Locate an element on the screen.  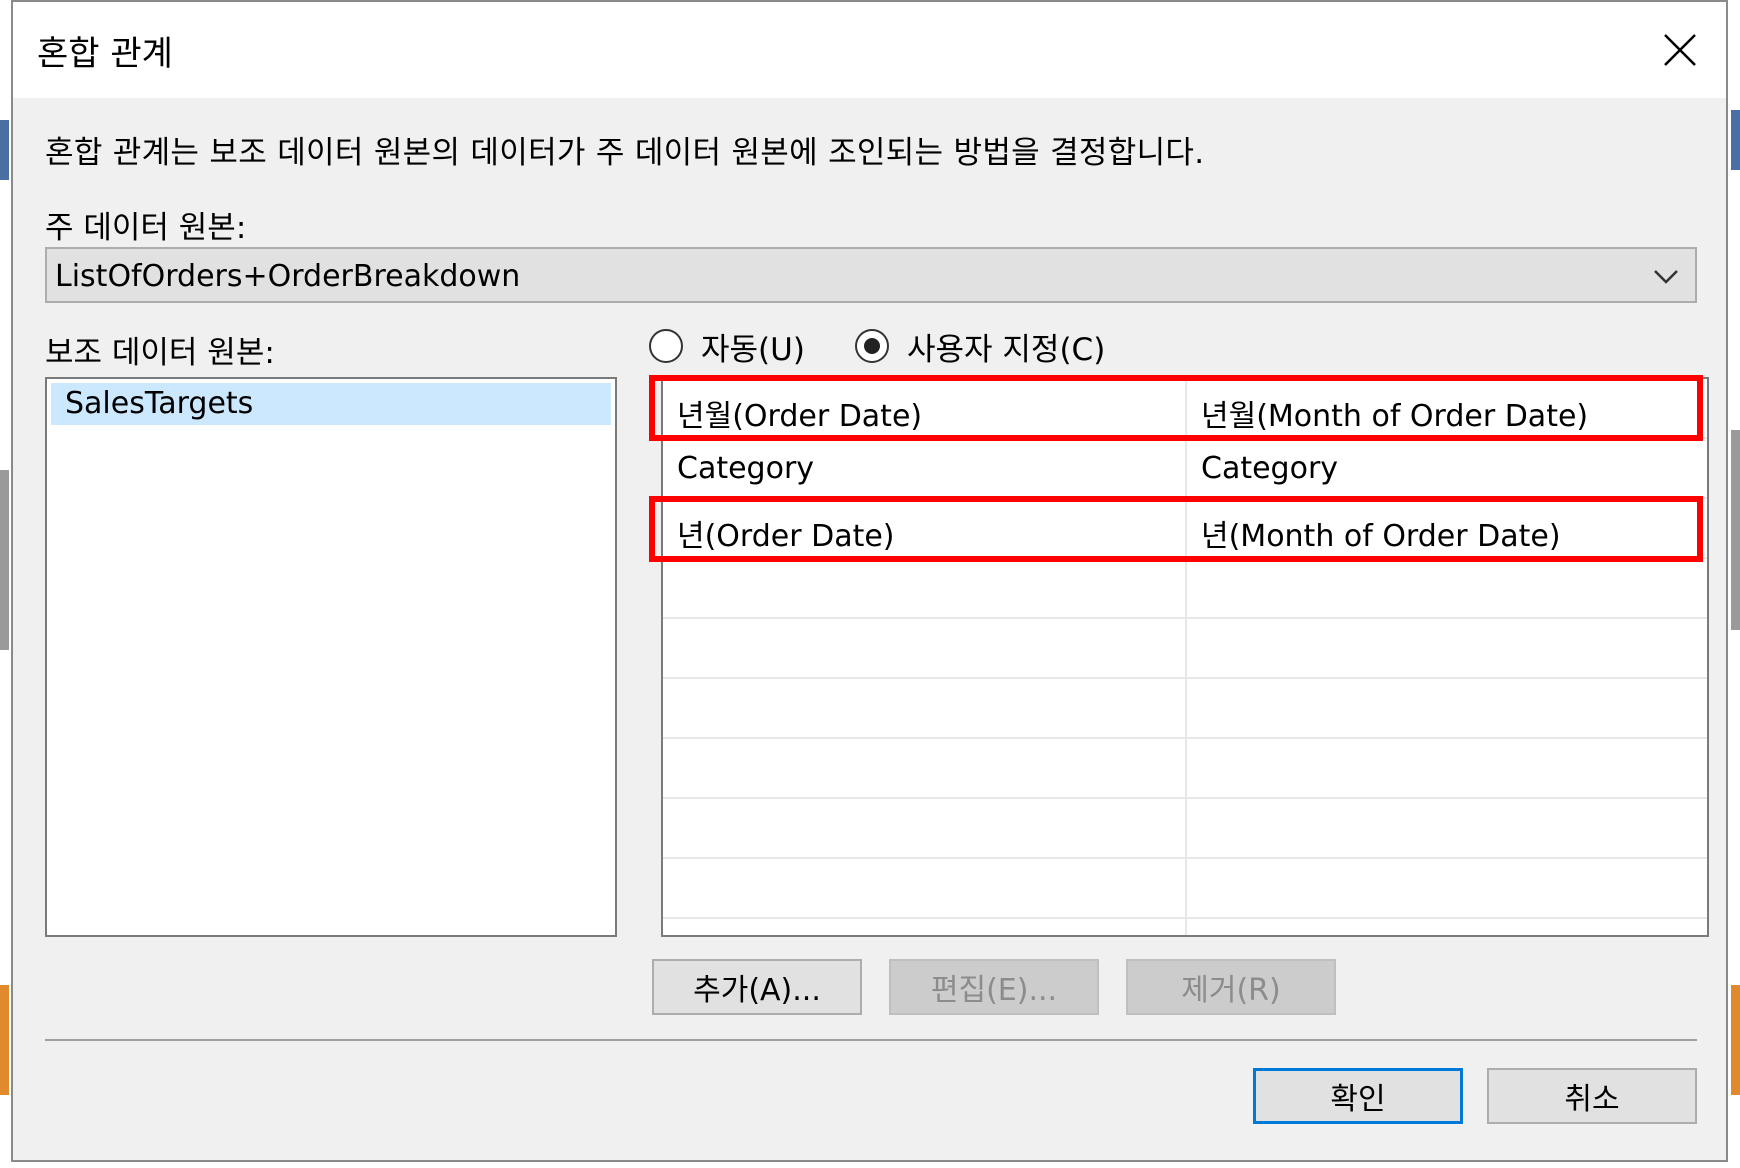
mapping-row: 년월(Order Date) 년월(Month of Order Date) is located at coordinates (1185, 409).